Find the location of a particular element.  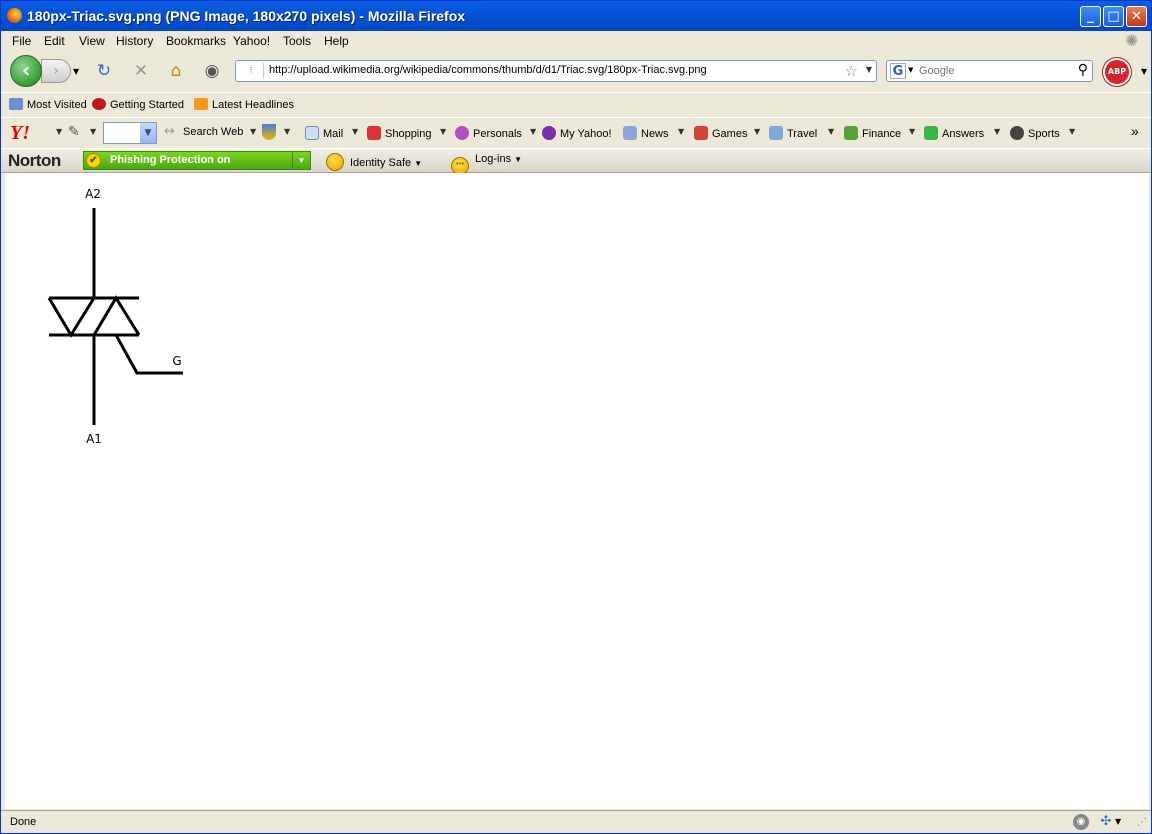

addon-icon: ◉ is located at coordinates (212, 71).